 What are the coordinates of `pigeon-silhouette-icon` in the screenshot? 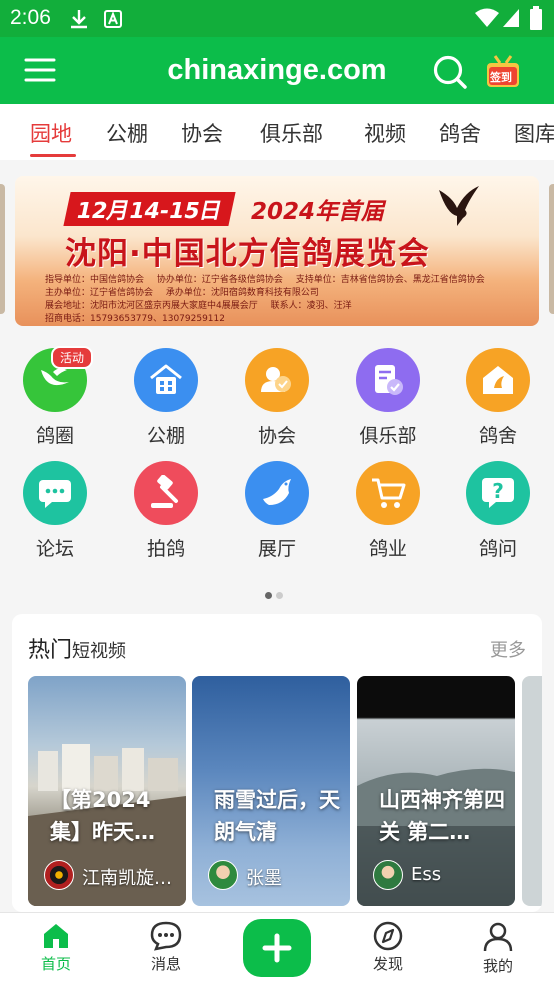 It's located at (459, 206).